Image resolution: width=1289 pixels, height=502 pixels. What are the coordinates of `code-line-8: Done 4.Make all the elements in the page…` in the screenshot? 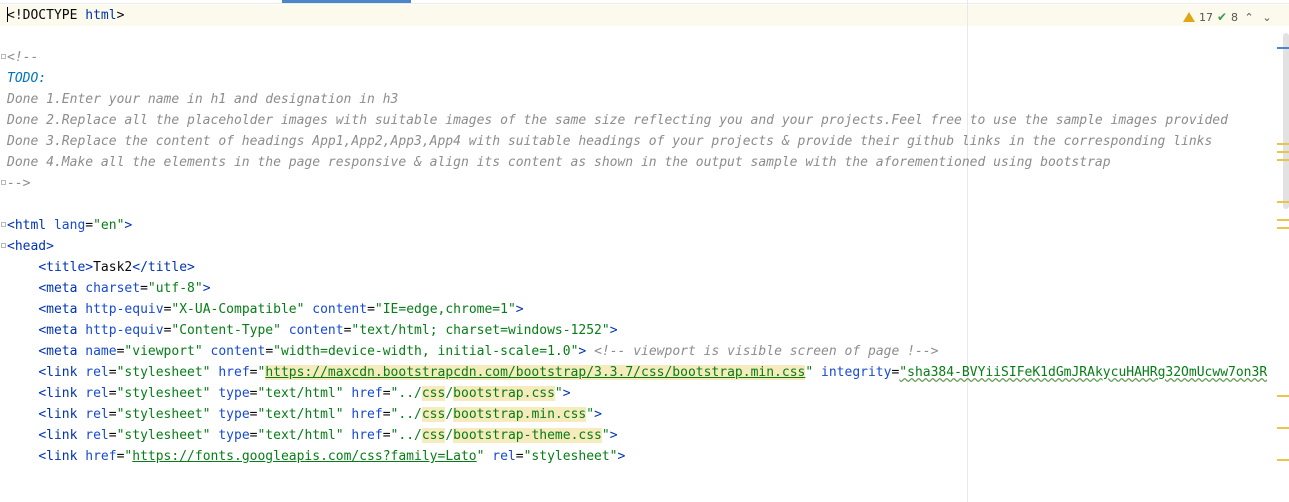 It's located at (637, 162).